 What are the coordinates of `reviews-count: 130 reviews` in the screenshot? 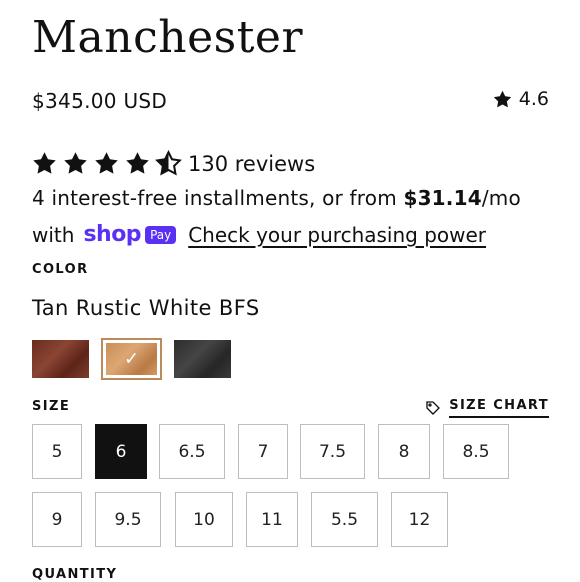 It's located at (251, 164).